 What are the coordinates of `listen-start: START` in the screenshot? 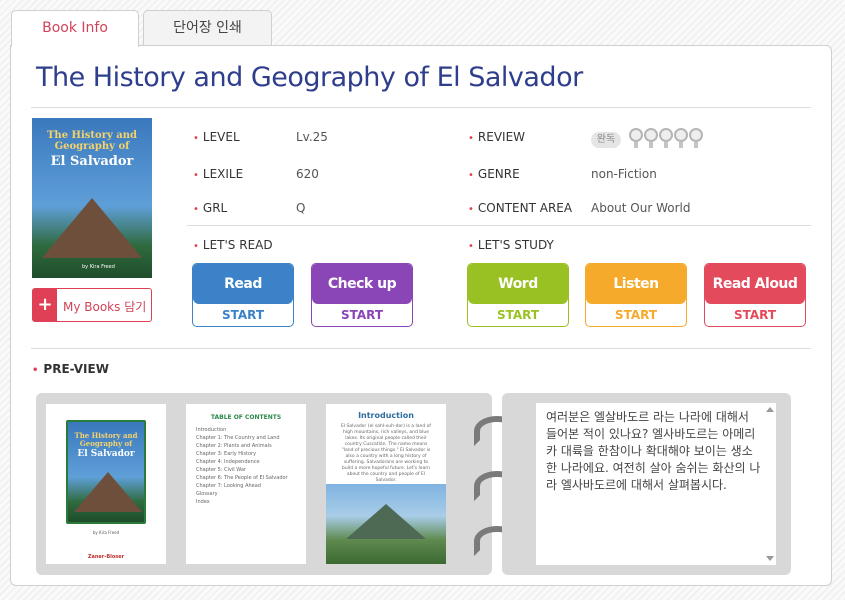 It's located at (636, 315).